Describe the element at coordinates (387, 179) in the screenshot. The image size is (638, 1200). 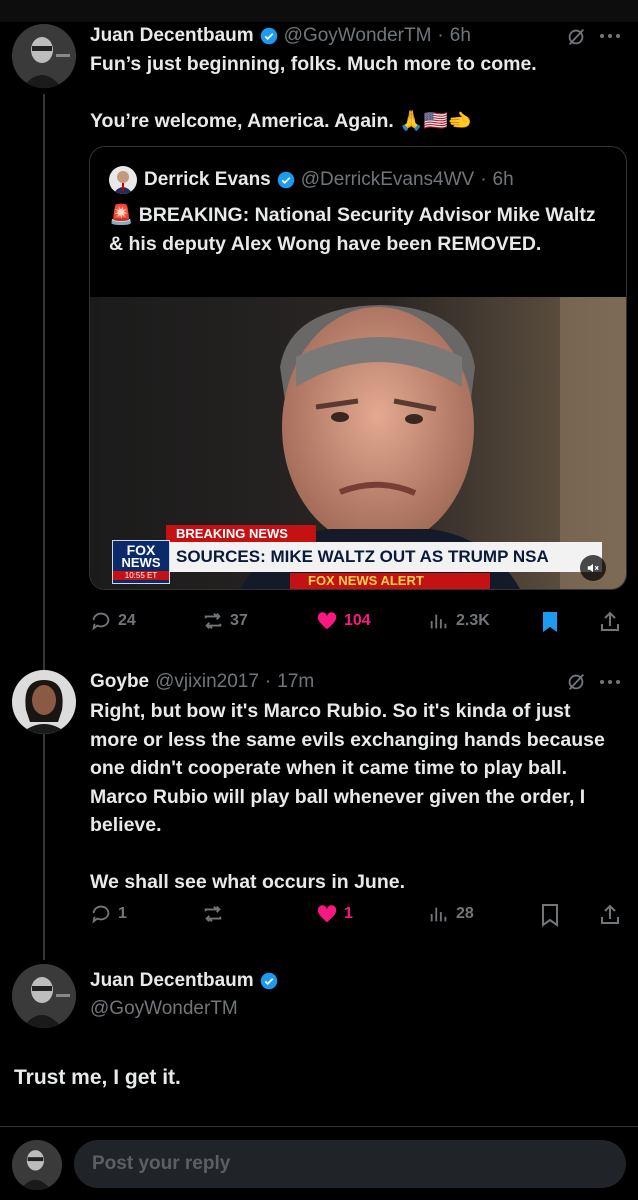
I see `quote-handle: @DerrickEvans4WV` at that location.